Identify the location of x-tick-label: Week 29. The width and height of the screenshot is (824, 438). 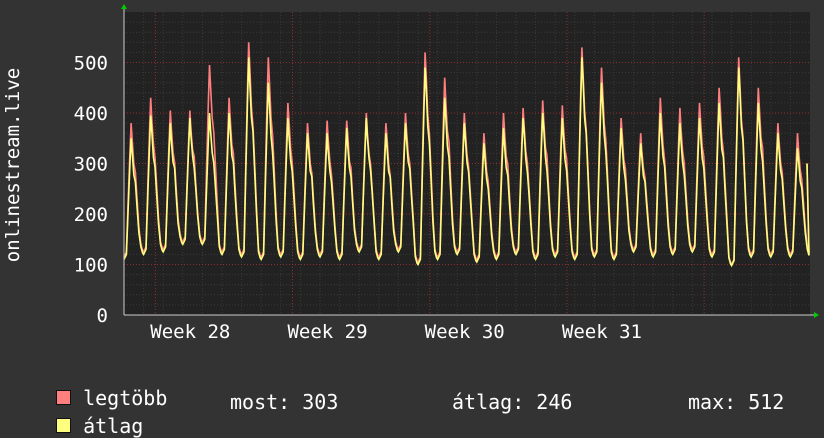
(327, 332).